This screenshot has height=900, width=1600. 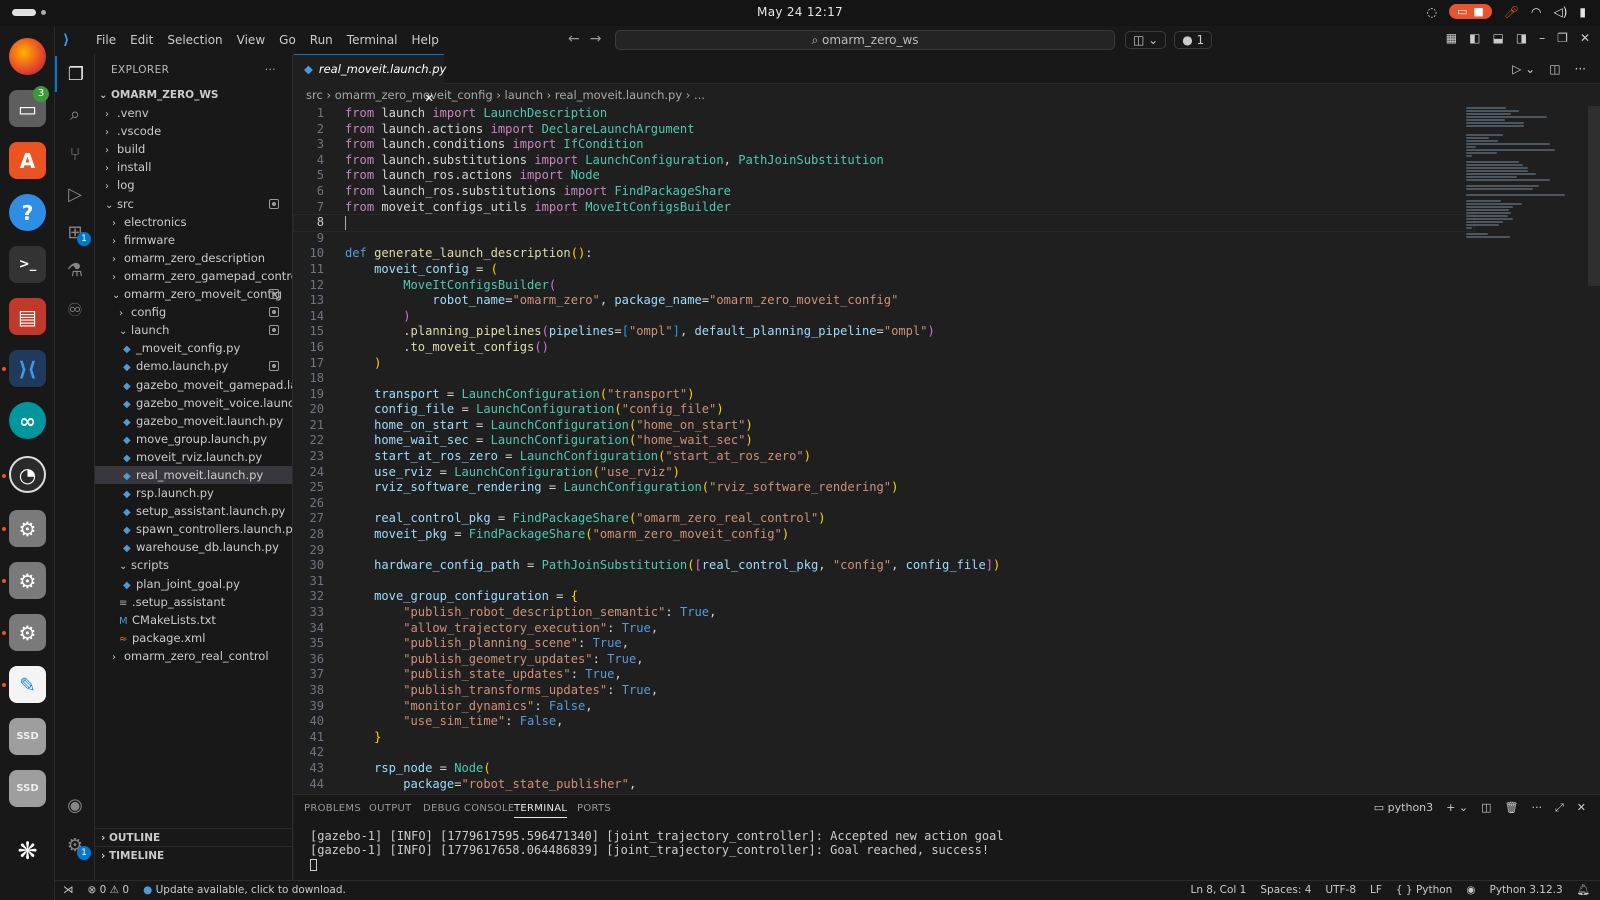 What do you see at coordinates (1340, 890) in the screenshot?
I see `encoding: UTF-8` at bounding box center [1340, 890].